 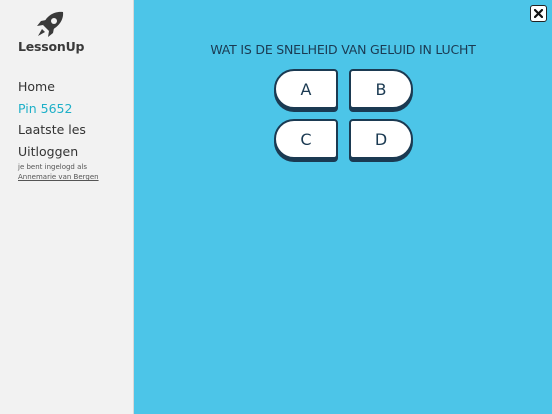 What do you see at coordinates (58, 177) in the screenshot?
I see `user-name-link: Annemarie van Bergen` at bounding box center [58, 177].